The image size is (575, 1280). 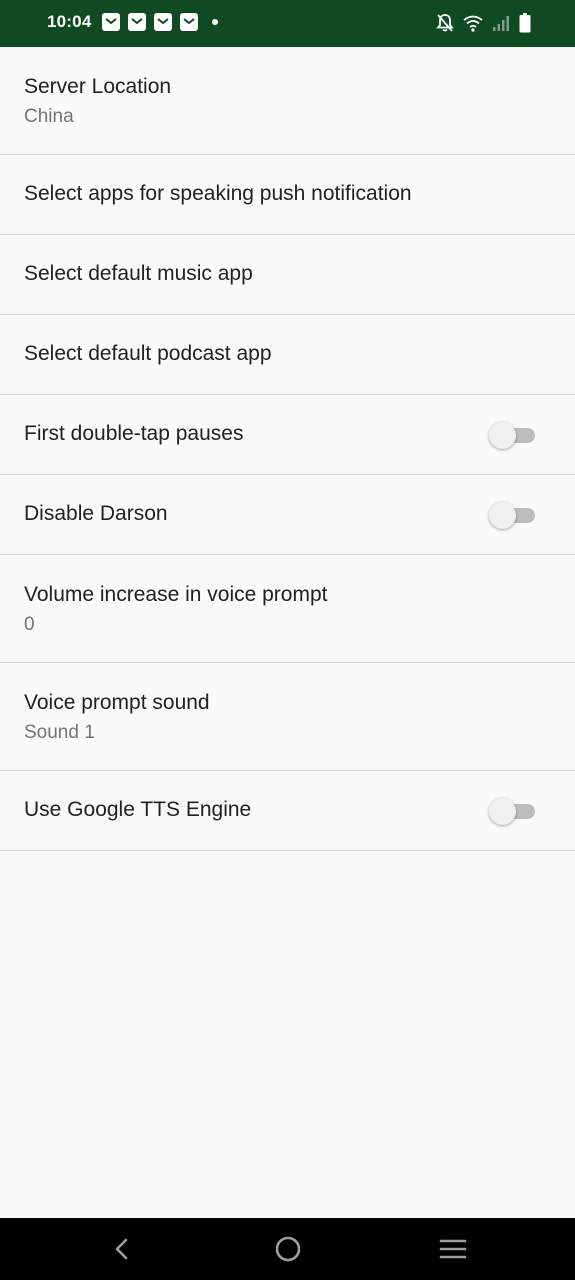 What do you see at coordinates (215, 22) in the screenshot?
I see `more-notifications-dot-icon` at bounding box center [215, 22].